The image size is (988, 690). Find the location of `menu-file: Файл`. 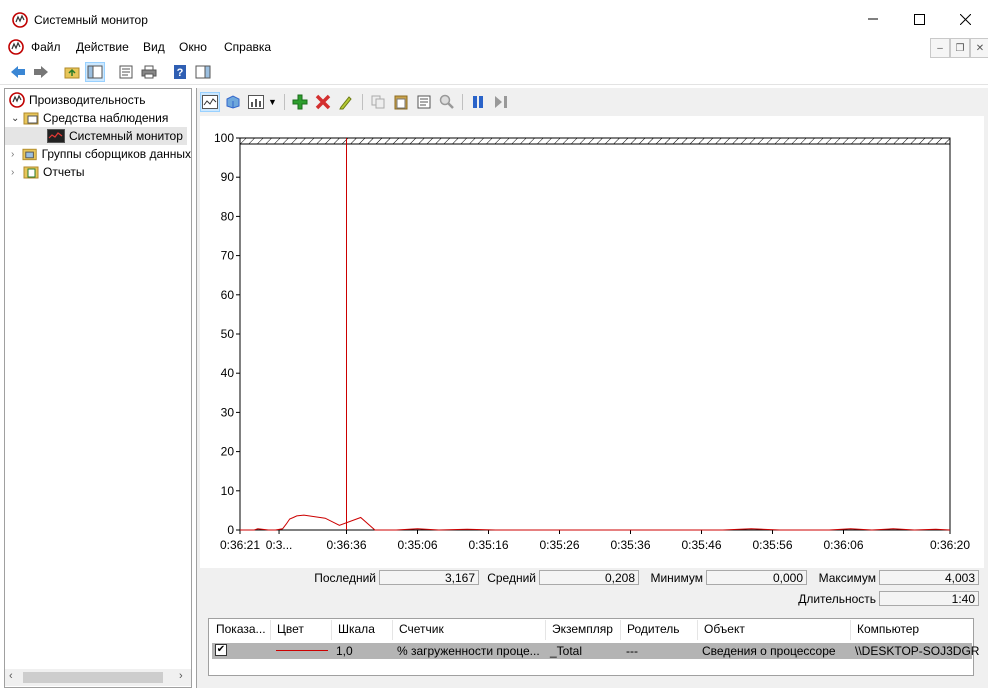

menu-file: Файл is located at coordinates (46, 47).